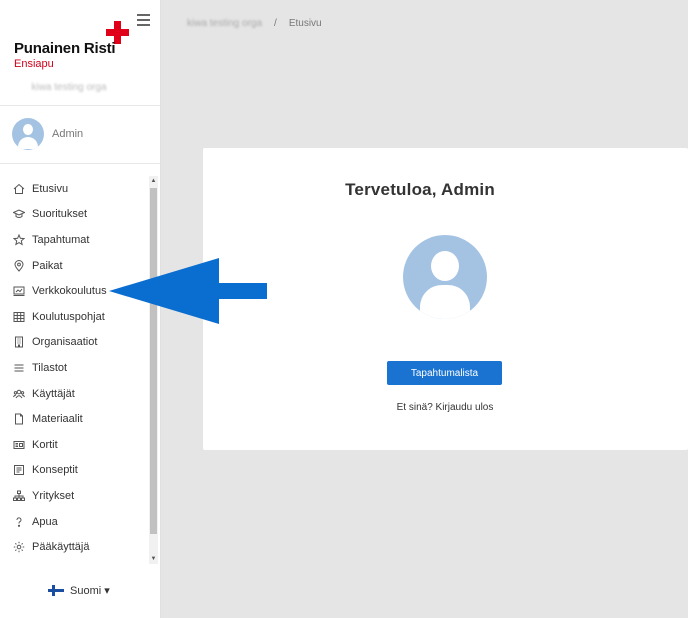 The width and height of the screenshot is (688, 618). What do you see at coordinates (74, 522) in the screenshot?
I see `sidebar-item-apua: Apua` at bounding box center [74, 522].